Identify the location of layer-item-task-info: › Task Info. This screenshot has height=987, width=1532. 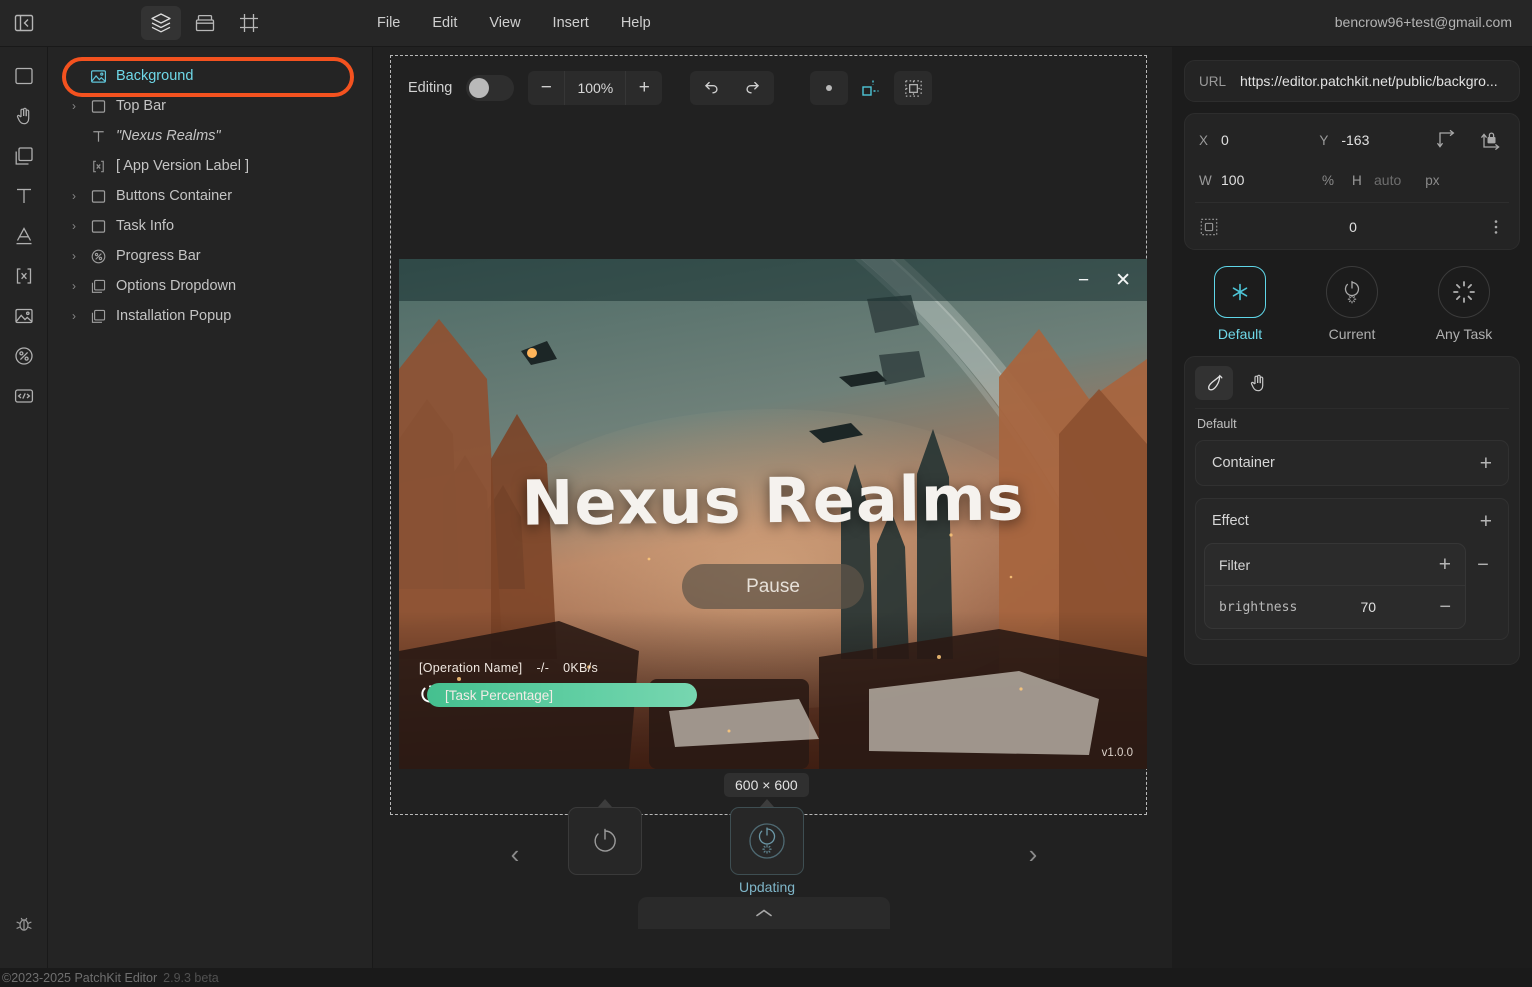
(210, 226).